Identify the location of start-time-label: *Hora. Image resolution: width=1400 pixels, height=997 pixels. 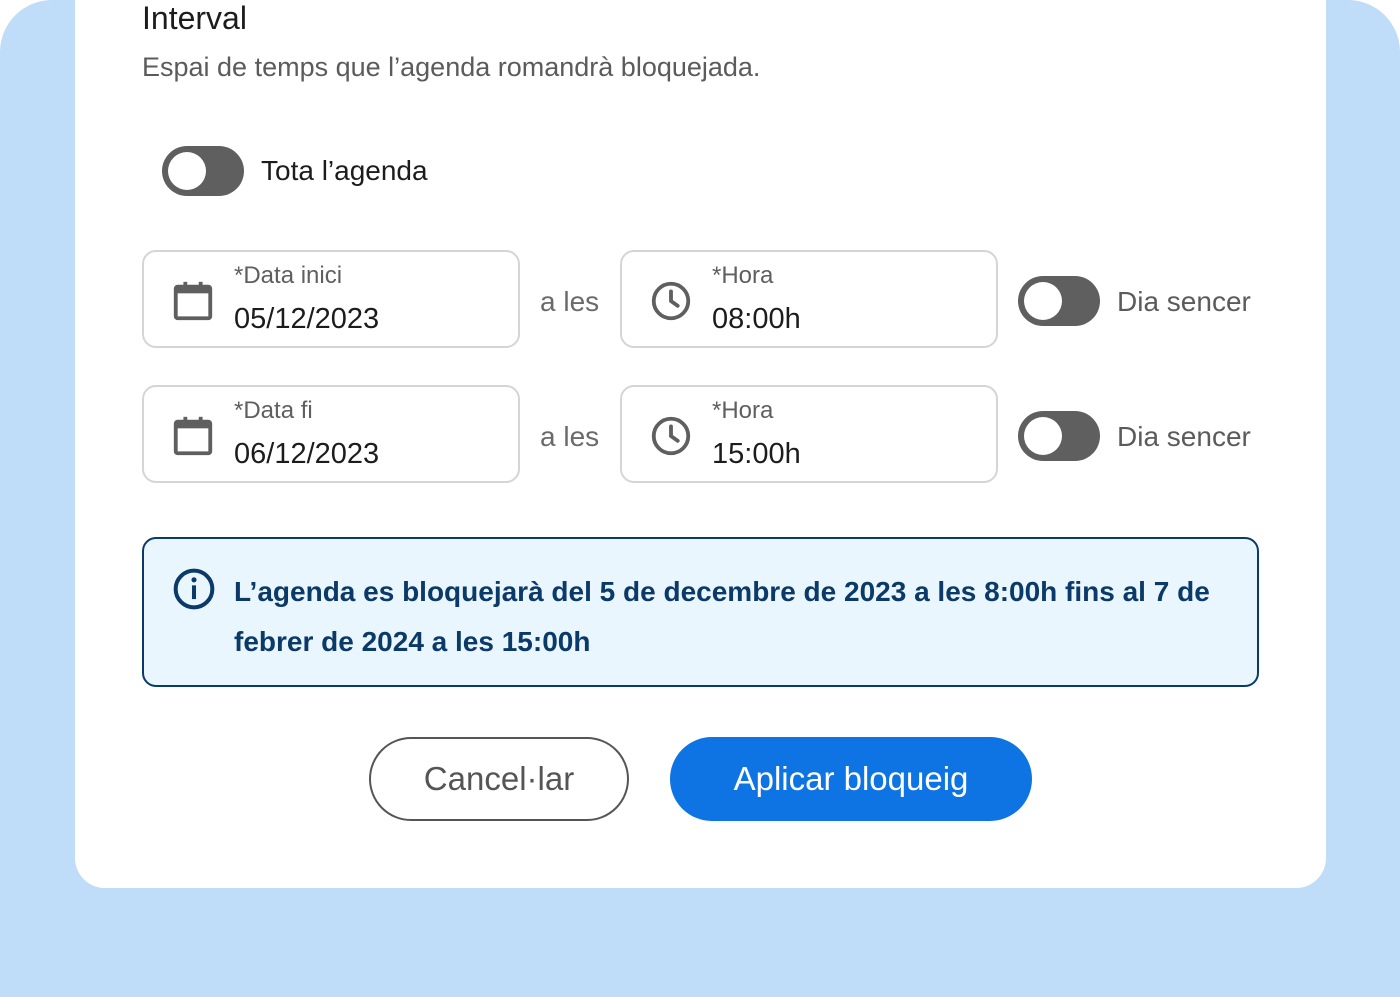
(743, 275).